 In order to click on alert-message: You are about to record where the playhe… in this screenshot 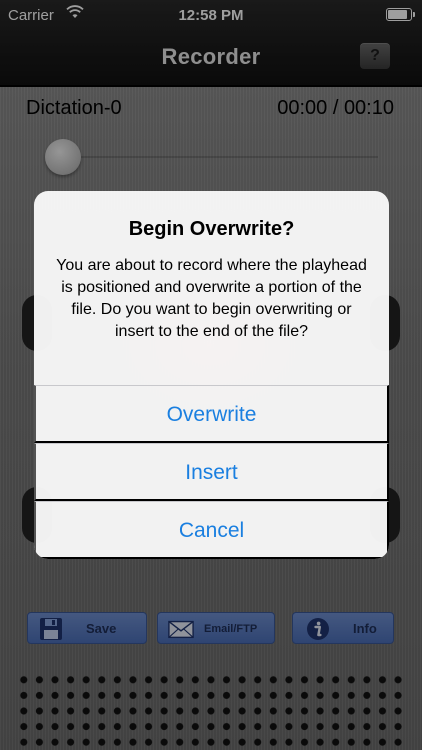, I will do `click(211, 298)`.